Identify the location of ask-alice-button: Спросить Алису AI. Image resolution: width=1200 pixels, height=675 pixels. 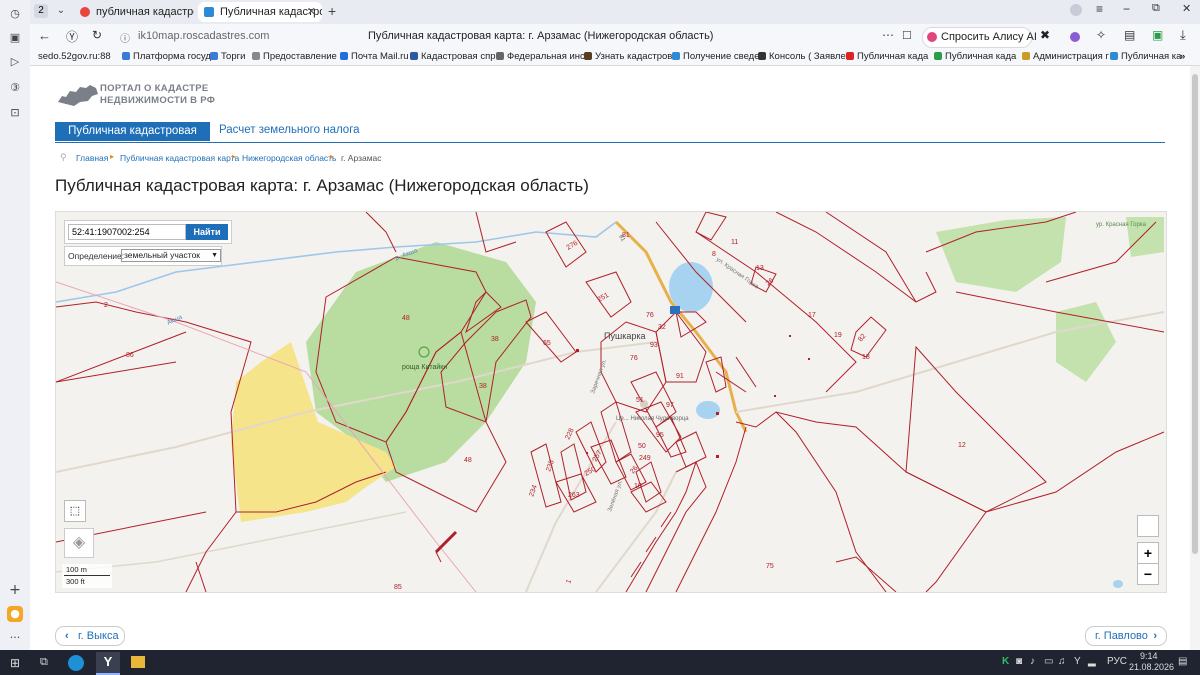
(979, 37).